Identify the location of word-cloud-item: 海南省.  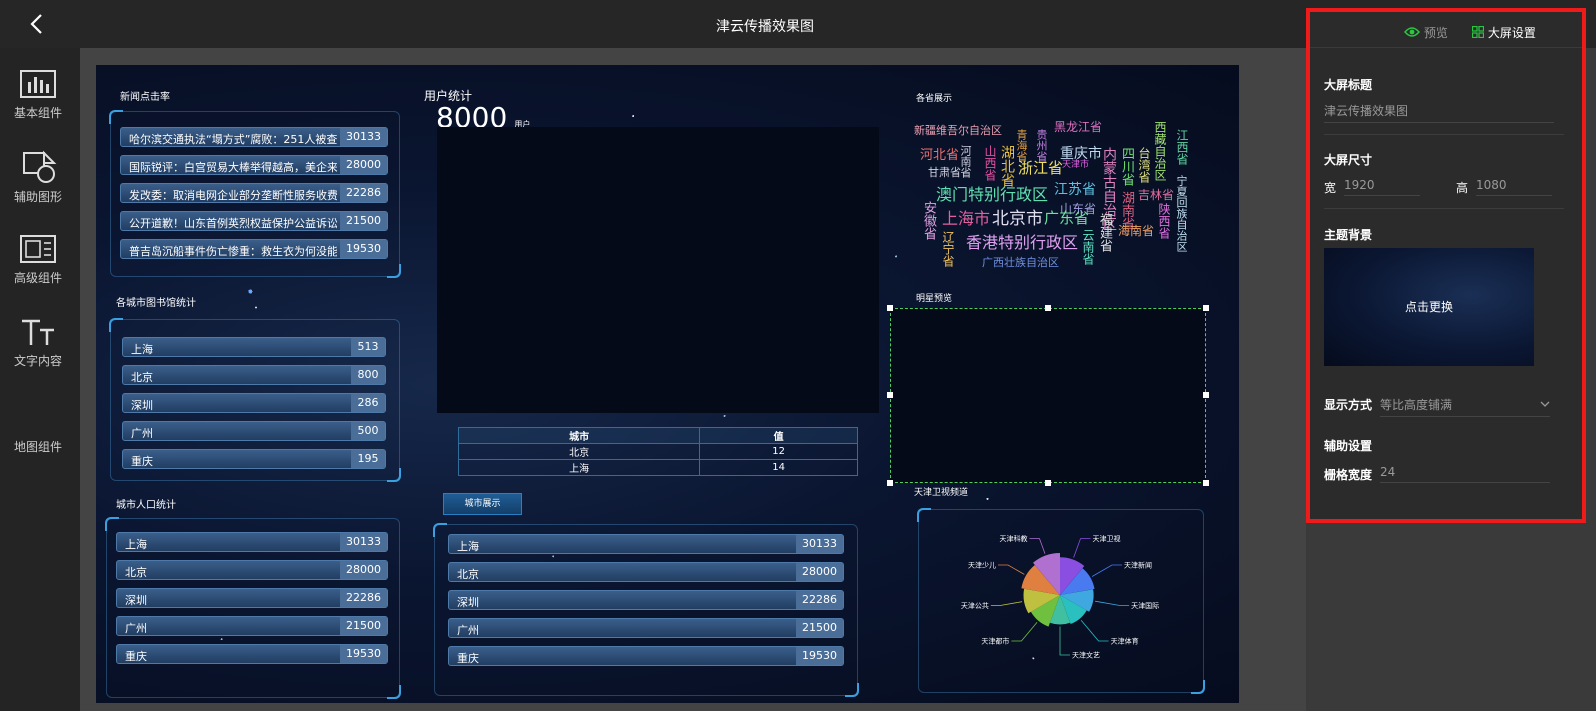
(1136, 231).